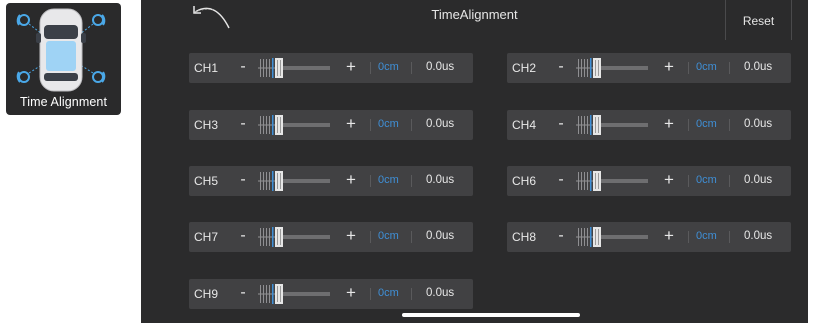 Image resolution: width=830 pixels, height=323 pixels. What do you see at coordinates (61, 50) in the screenshot?
I see `car-top-view-icon` at bounding box center [61, 50].